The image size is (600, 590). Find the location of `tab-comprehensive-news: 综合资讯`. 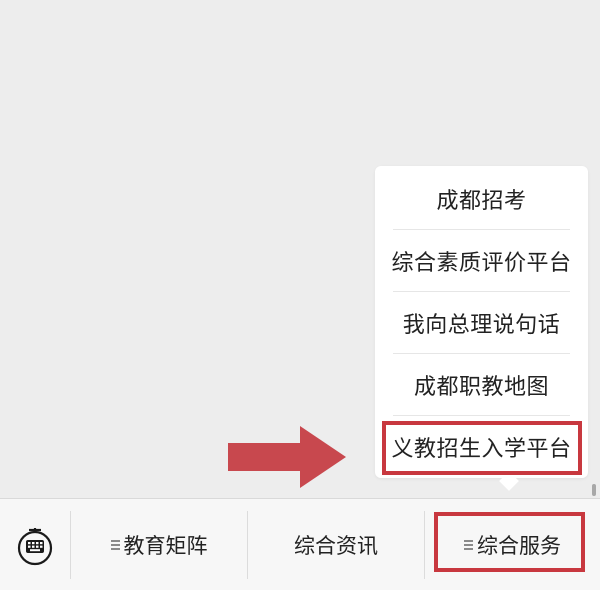

tab-comprehensive-news: 综合资讯 is located at coordinates (336, 544).